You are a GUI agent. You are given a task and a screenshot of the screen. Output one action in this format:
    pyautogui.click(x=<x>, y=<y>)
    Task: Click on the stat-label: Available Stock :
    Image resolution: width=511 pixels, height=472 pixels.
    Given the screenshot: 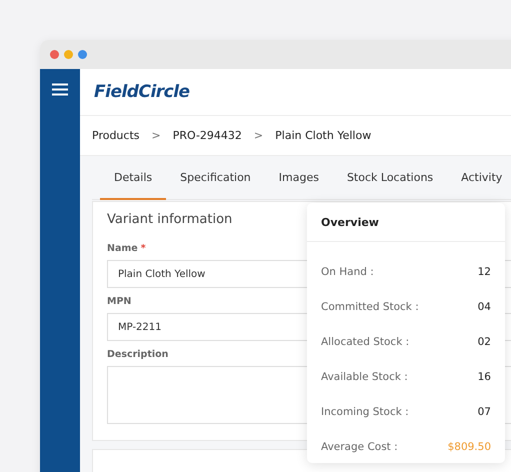 What is the action you would take?
    pyautogui.click(x=364, y=376)
    